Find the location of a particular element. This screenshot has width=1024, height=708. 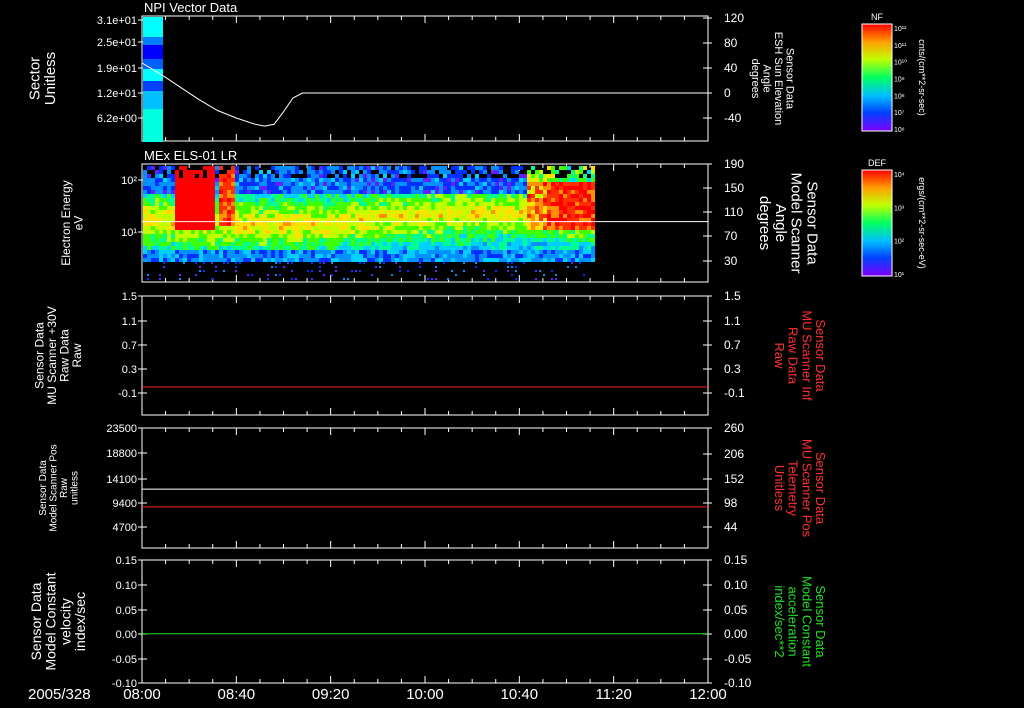

y-tick-label-right: 30 is located at coordinates (731, 261).